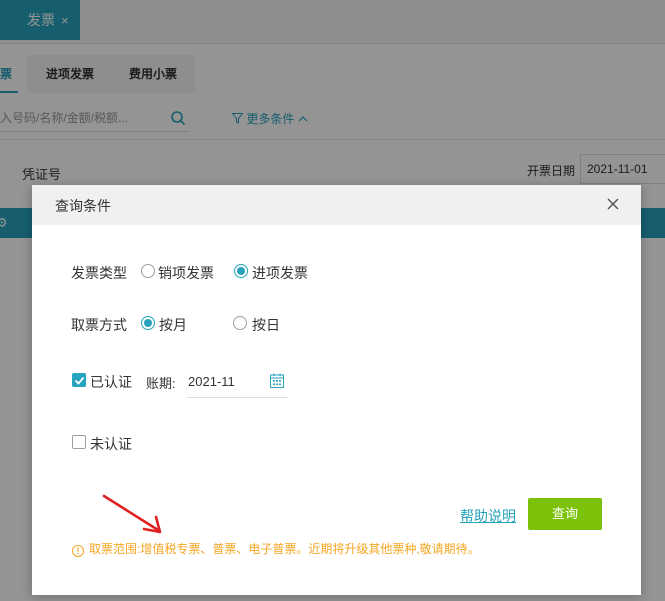 The width and height of the screenshot is (665, 601). What do you see at coordinates (173, 325) in the screenshot?
I see `radio-by-month-label: 按月` at bounding box center [173, 325].